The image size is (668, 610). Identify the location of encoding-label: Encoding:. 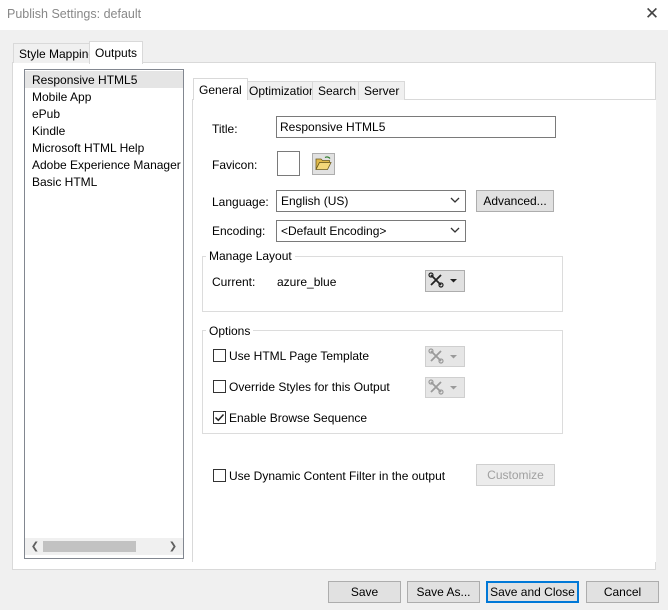
(239, 231).